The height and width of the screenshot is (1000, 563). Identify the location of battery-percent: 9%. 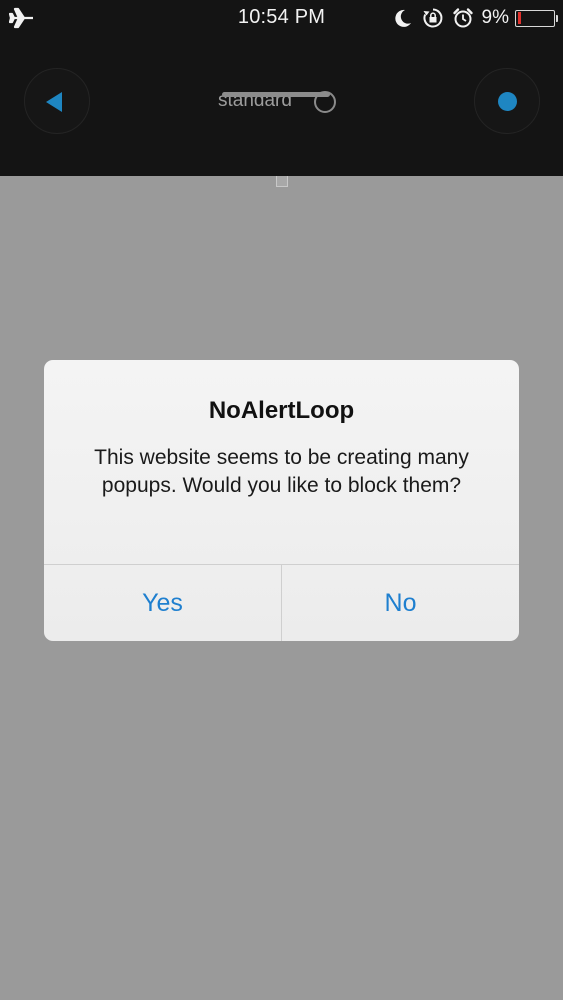
(495, 17).